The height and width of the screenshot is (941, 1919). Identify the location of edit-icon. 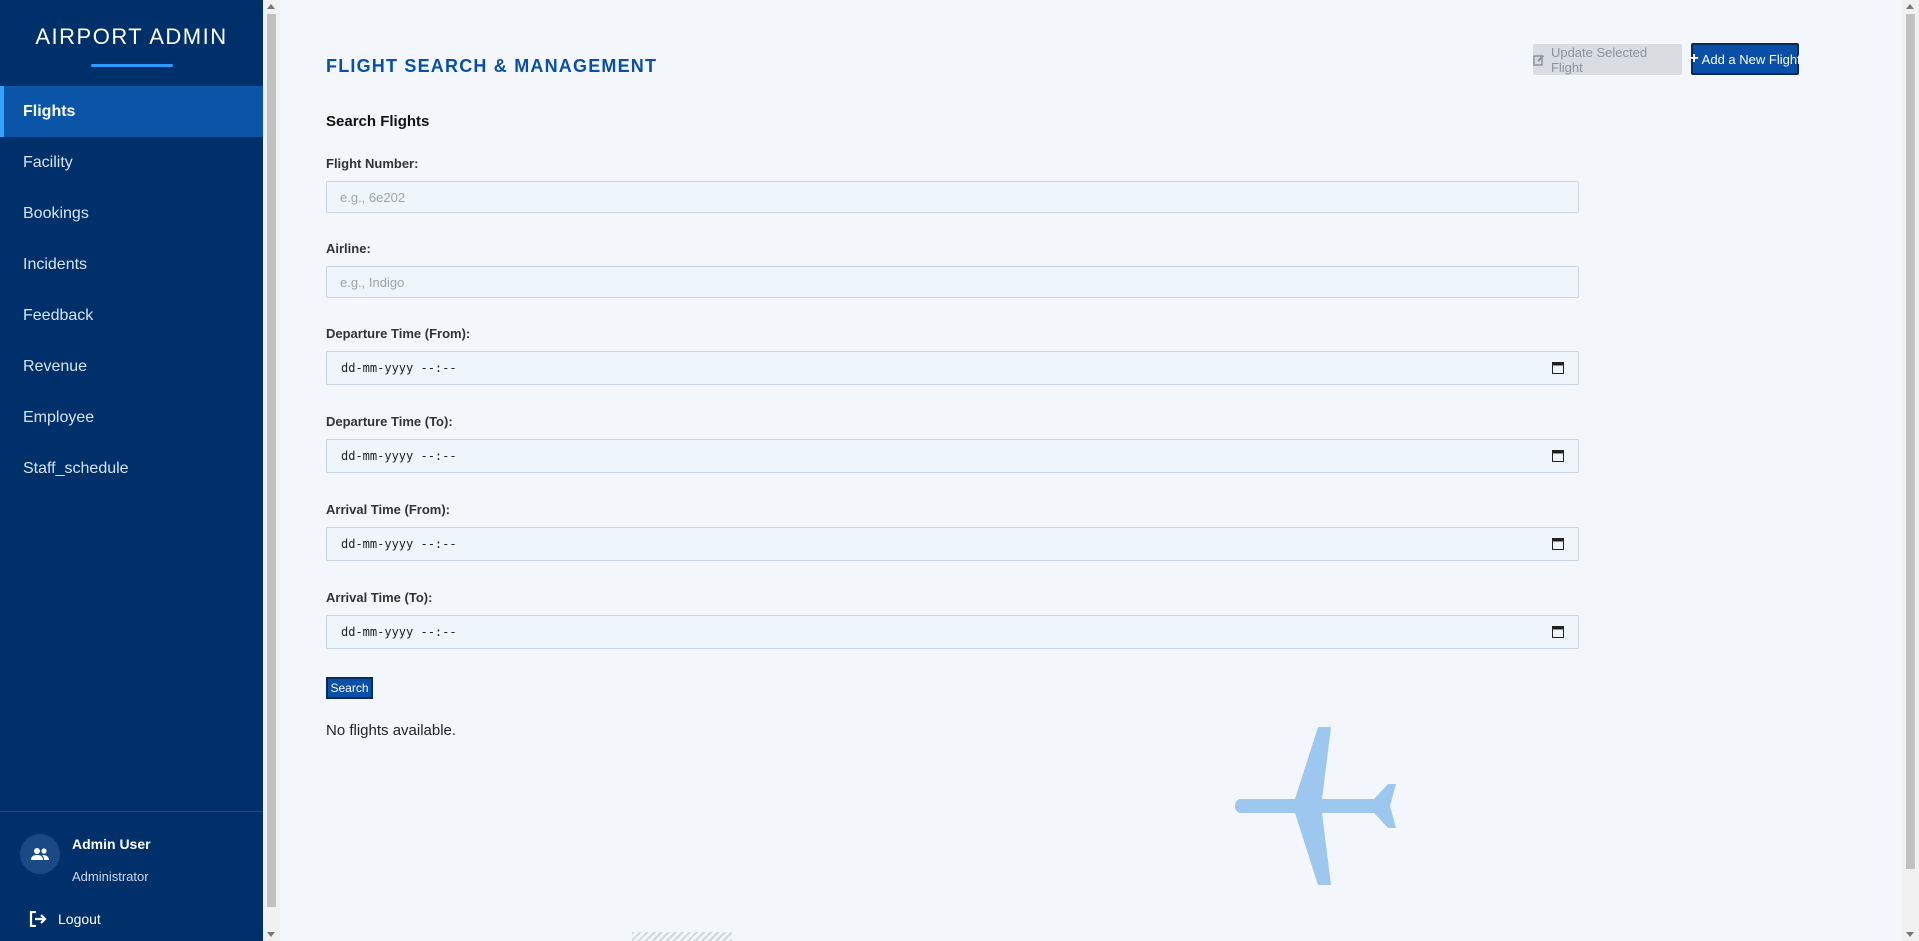
(1539, 60).